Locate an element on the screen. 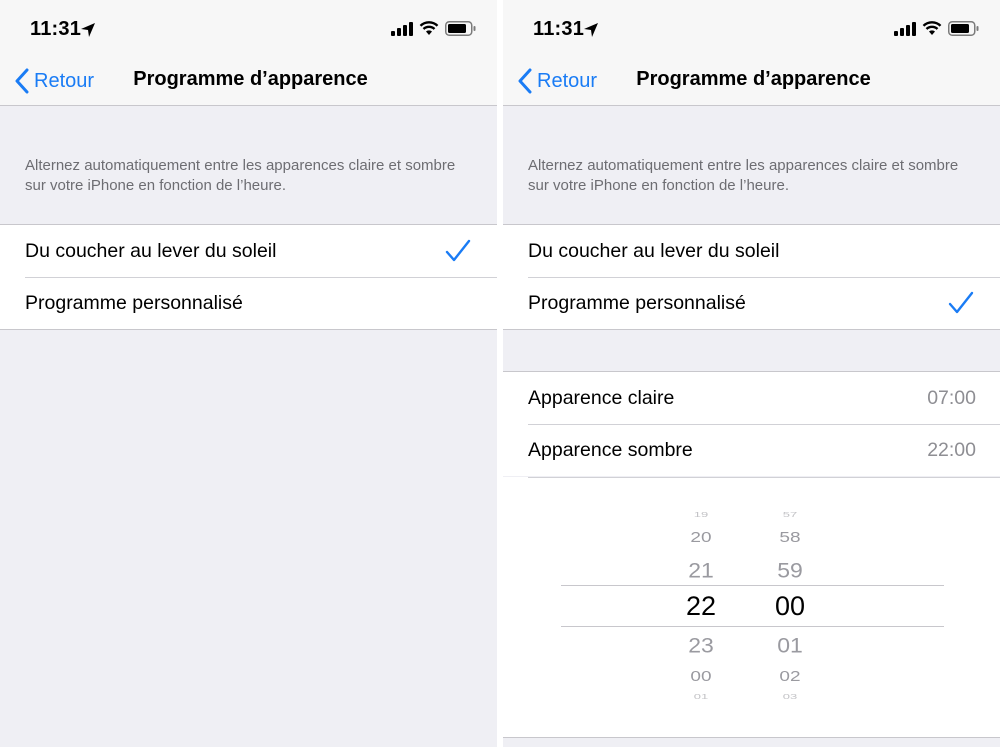 The width and height of the screenshot is (1000, 747). hour-wheel: 19 20 21 22 23 00 01 is located at coordinates (701, 607).